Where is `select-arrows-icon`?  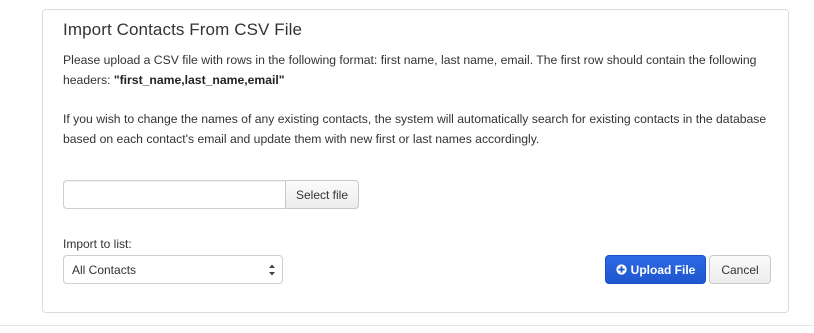
select-arrows-icon is located at coordinates (272, 270).